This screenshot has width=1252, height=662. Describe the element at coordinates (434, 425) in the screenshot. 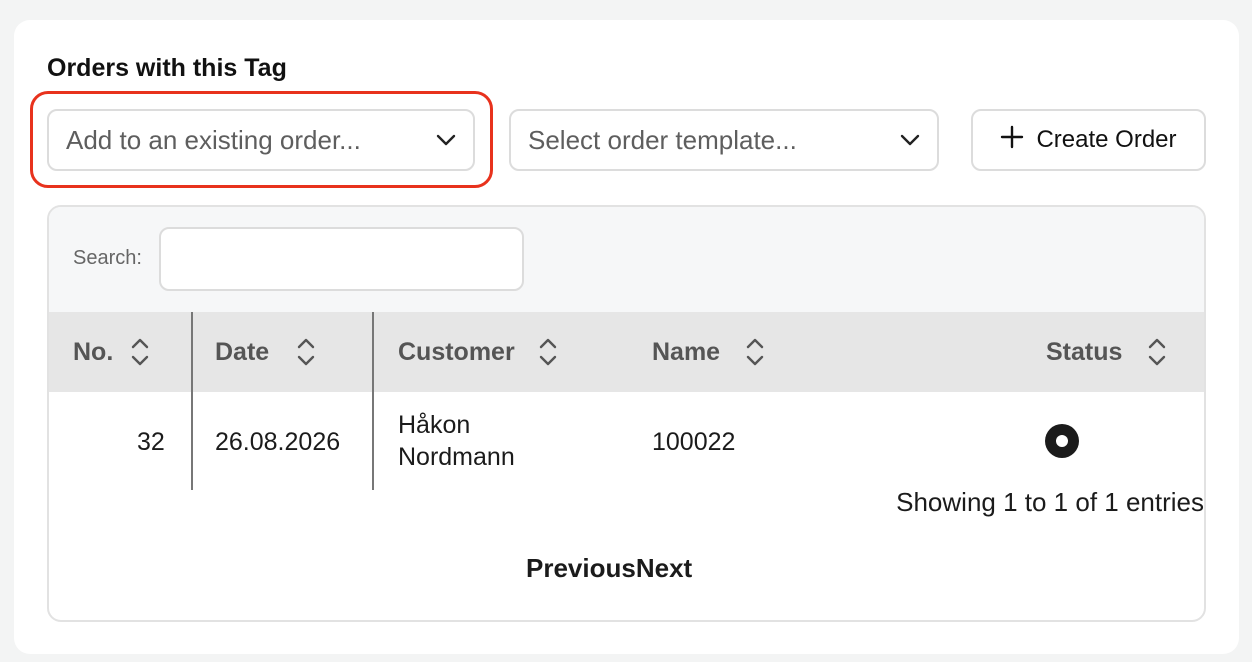

I see `cell-customer-first: Håkon` at that location.